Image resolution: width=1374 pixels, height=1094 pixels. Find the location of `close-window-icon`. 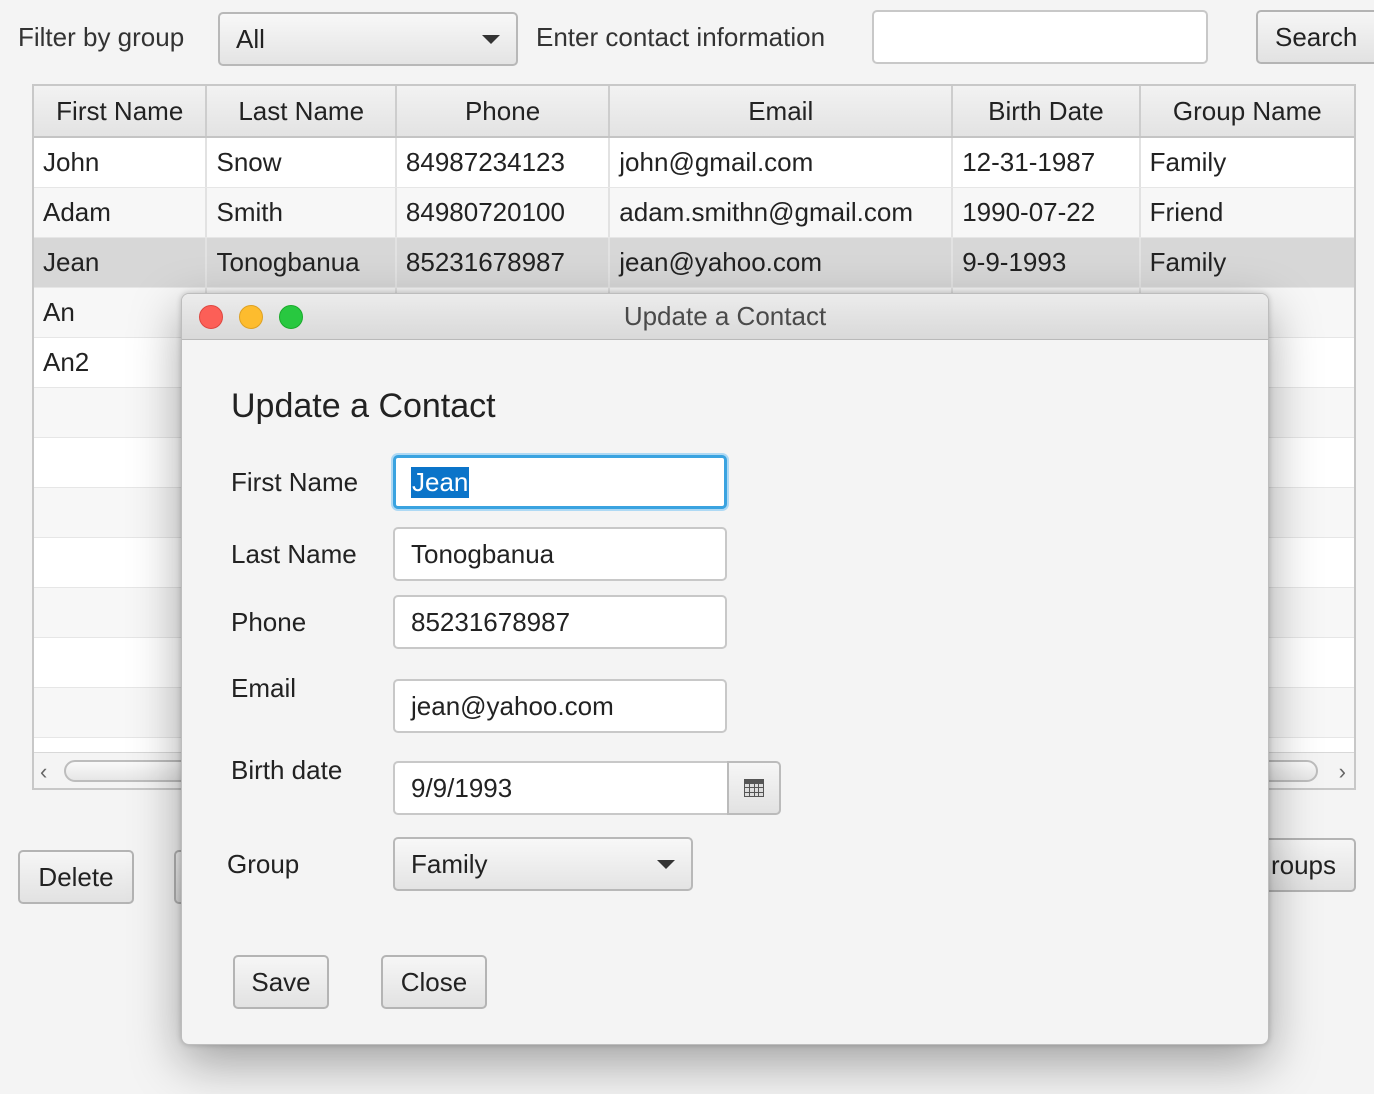

close-window-icon is located at coordinates (211, 317).